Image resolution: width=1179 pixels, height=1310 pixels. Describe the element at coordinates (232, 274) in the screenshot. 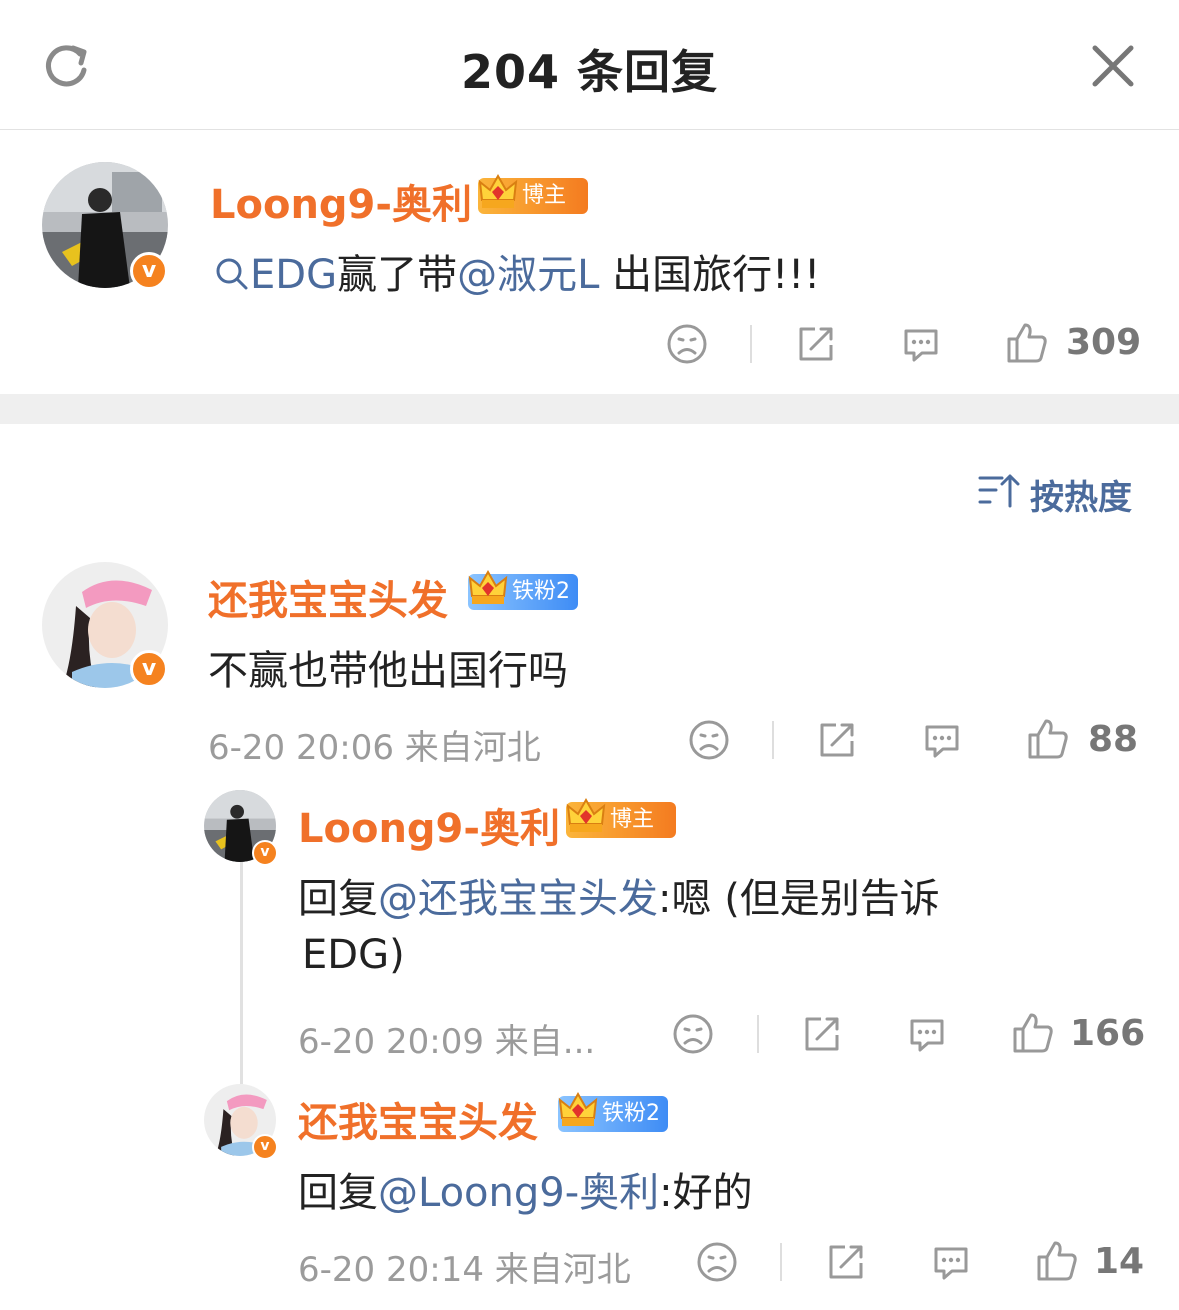

I see `search-icon` at that location.